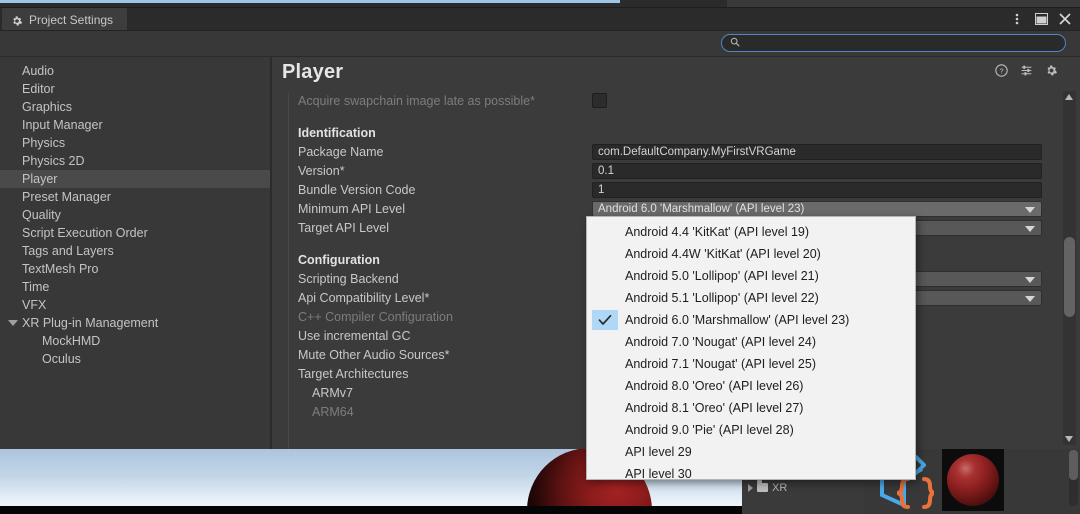 This screenshot has width=1080, height=514. Describe the element at coordinates (38, 71) in the screenshot. I see `sidebar-item-label: Audio` at that location.